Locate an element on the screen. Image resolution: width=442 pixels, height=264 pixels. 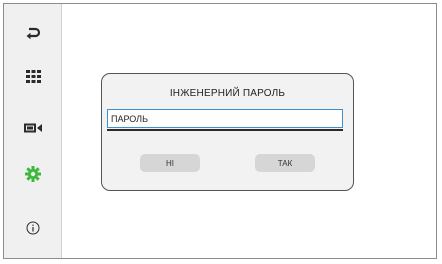
sidebar-item-back is located at coordinates (33, 35).